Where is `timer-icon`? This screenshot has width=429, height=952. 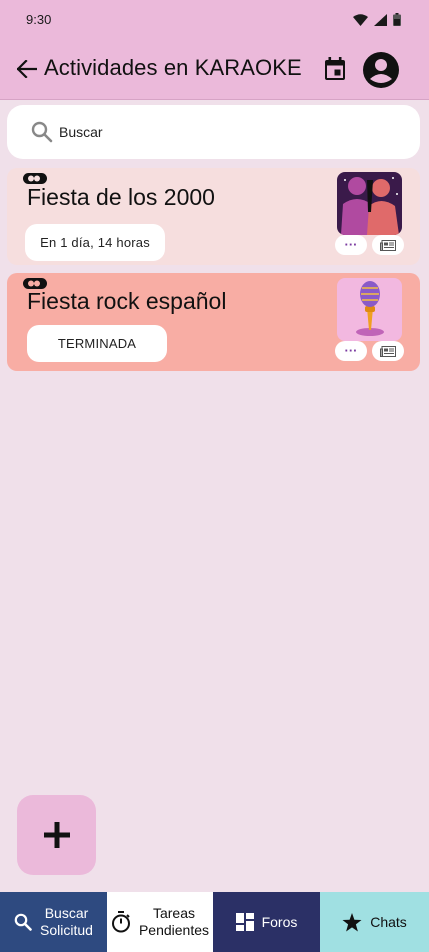
timer-icon is located at coordinates (120, 922).